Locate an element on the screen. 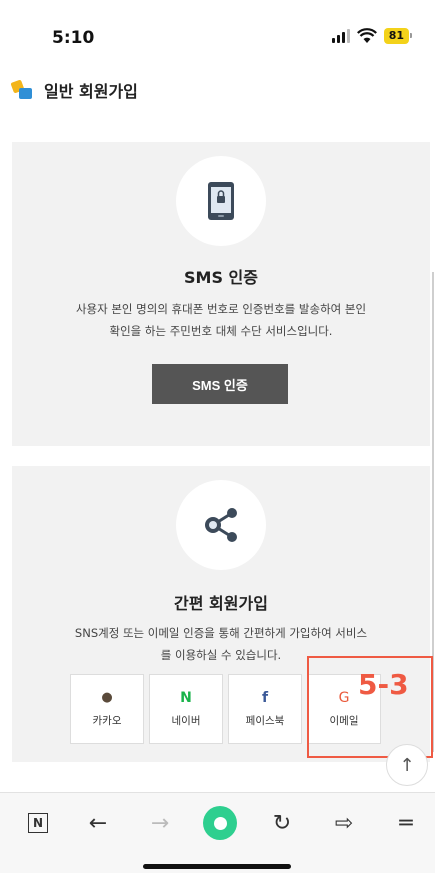 The image size is (435, 873). menu-button: ═ is located at coordinates (406, 823).